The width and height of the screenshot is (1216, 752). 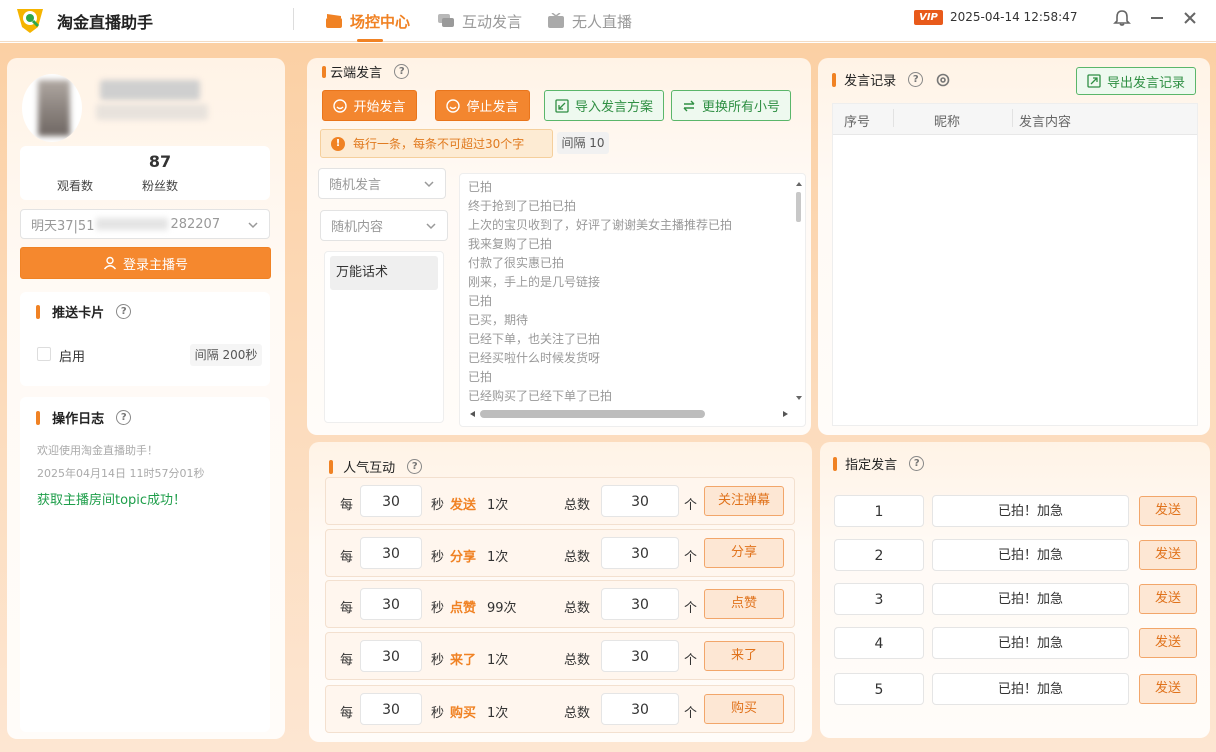 I want to click on interaction-action-button: 分享, so click(x=744, y=553).